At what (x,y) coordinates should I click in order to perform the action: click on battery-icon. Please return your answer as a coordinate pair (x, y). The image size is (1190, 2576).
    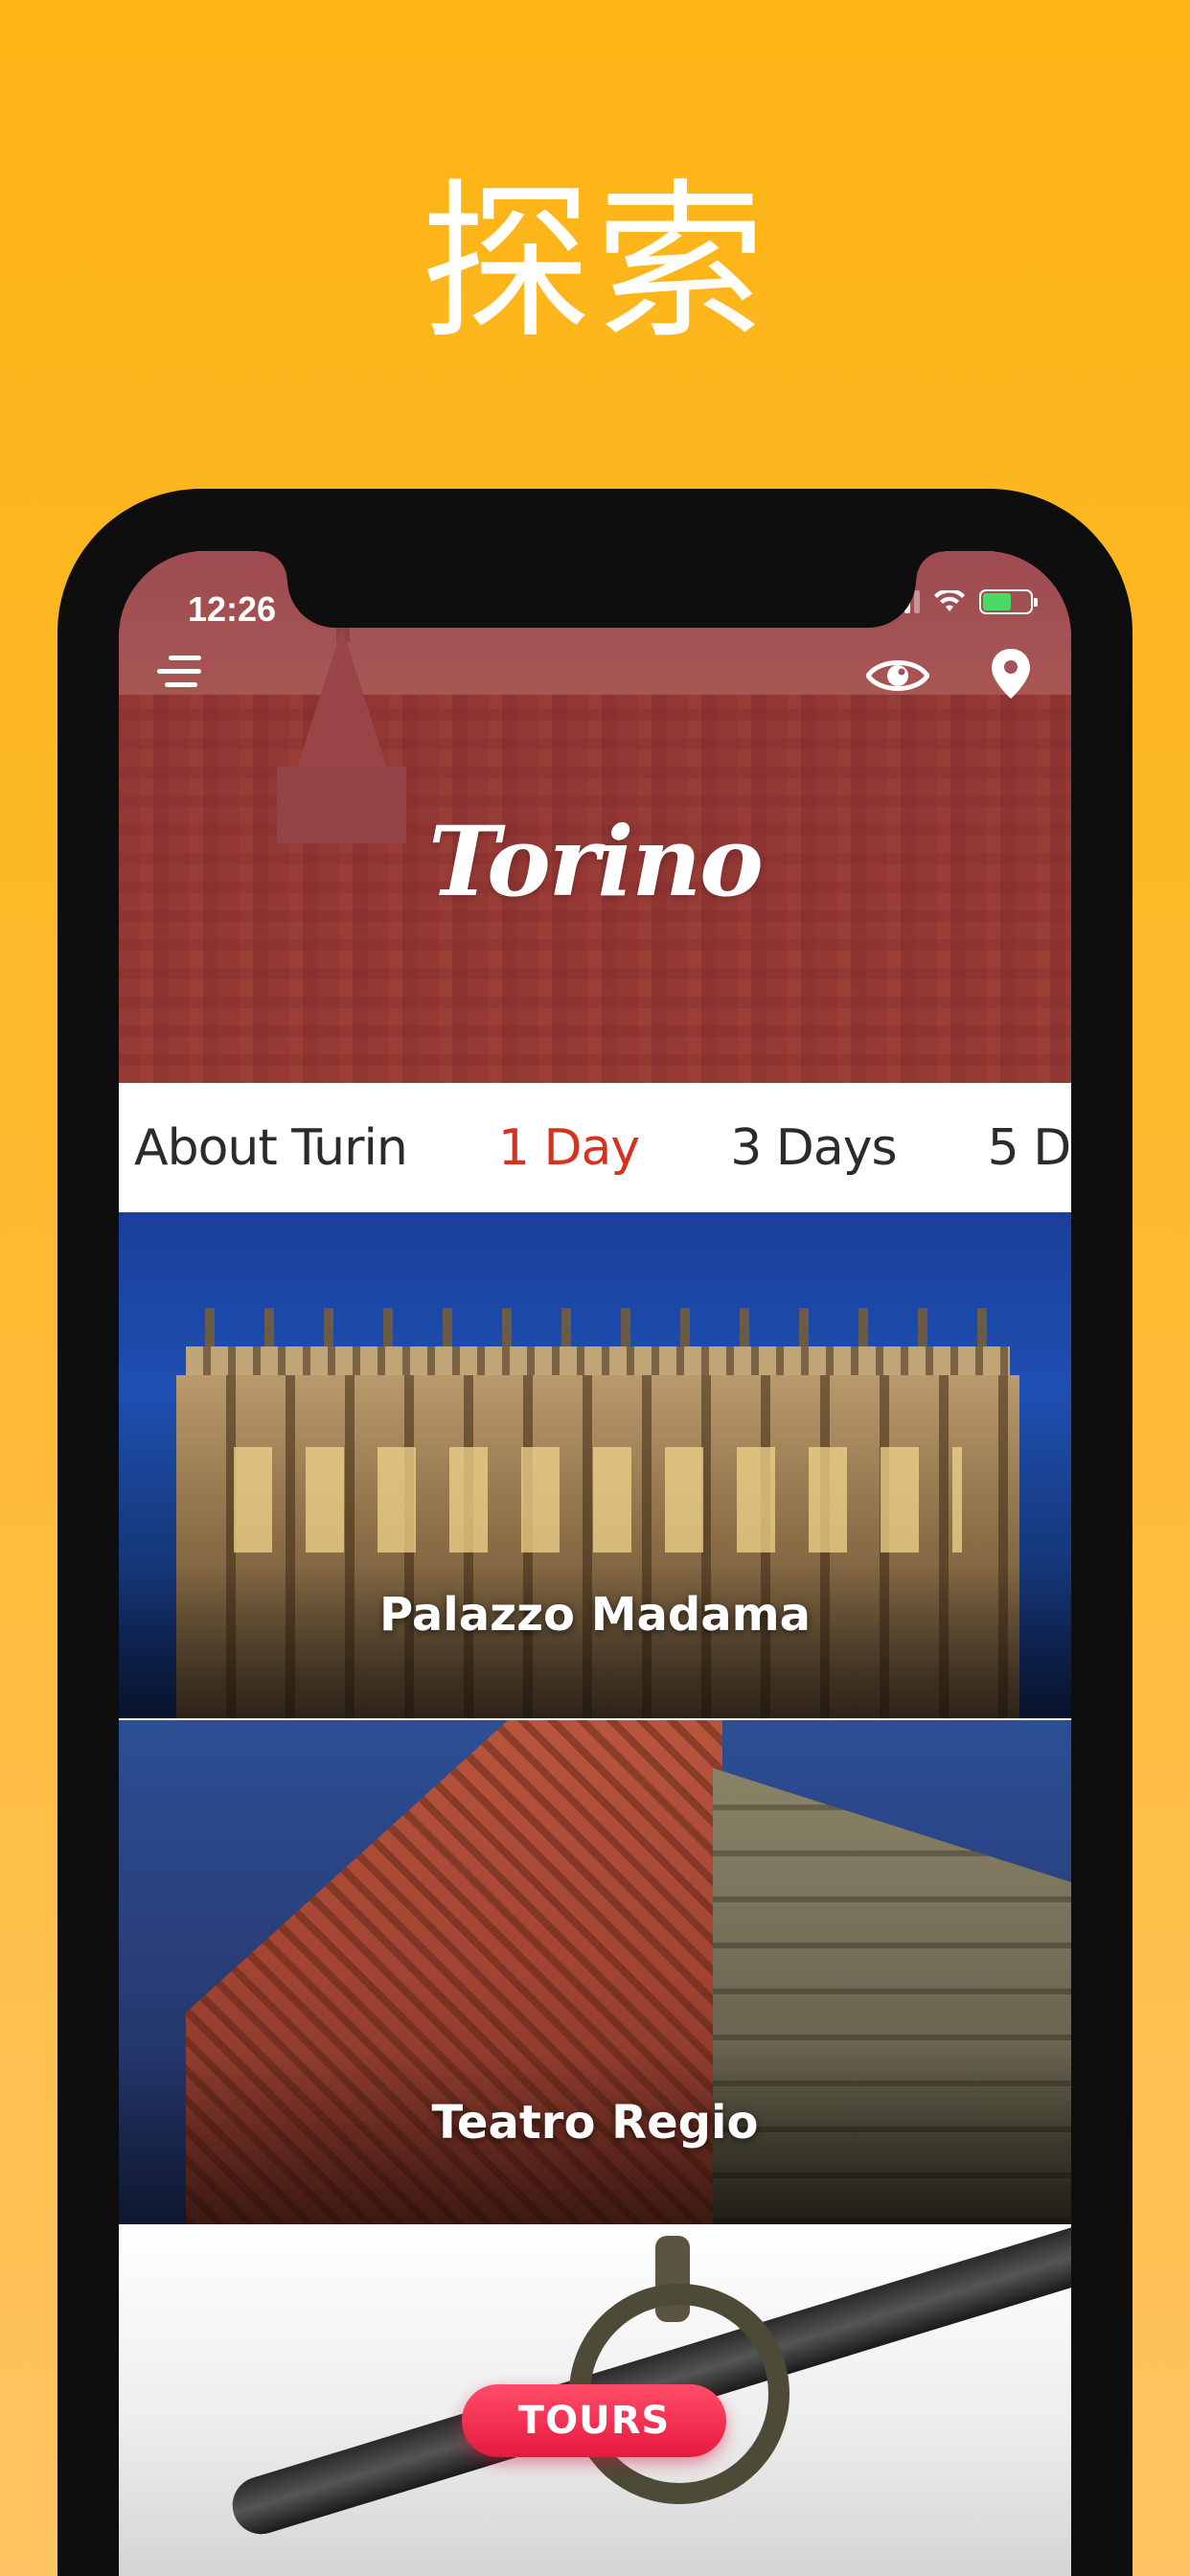
    Looking at the image, I should click on (1009, 601).